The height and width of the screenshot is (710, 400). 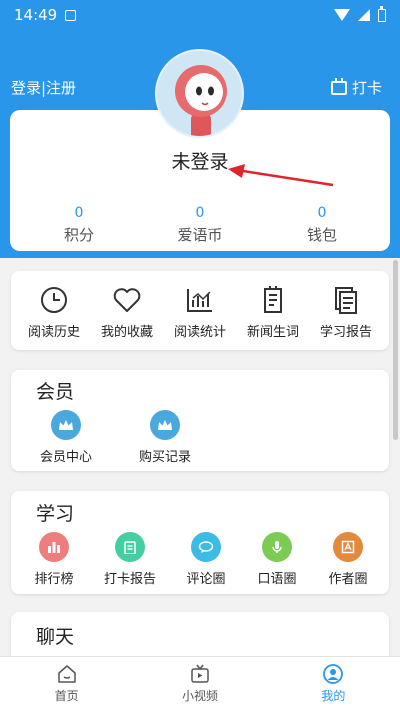 I want to click on speaking-circle-item: 口语圈, so click(x=277, y=559).